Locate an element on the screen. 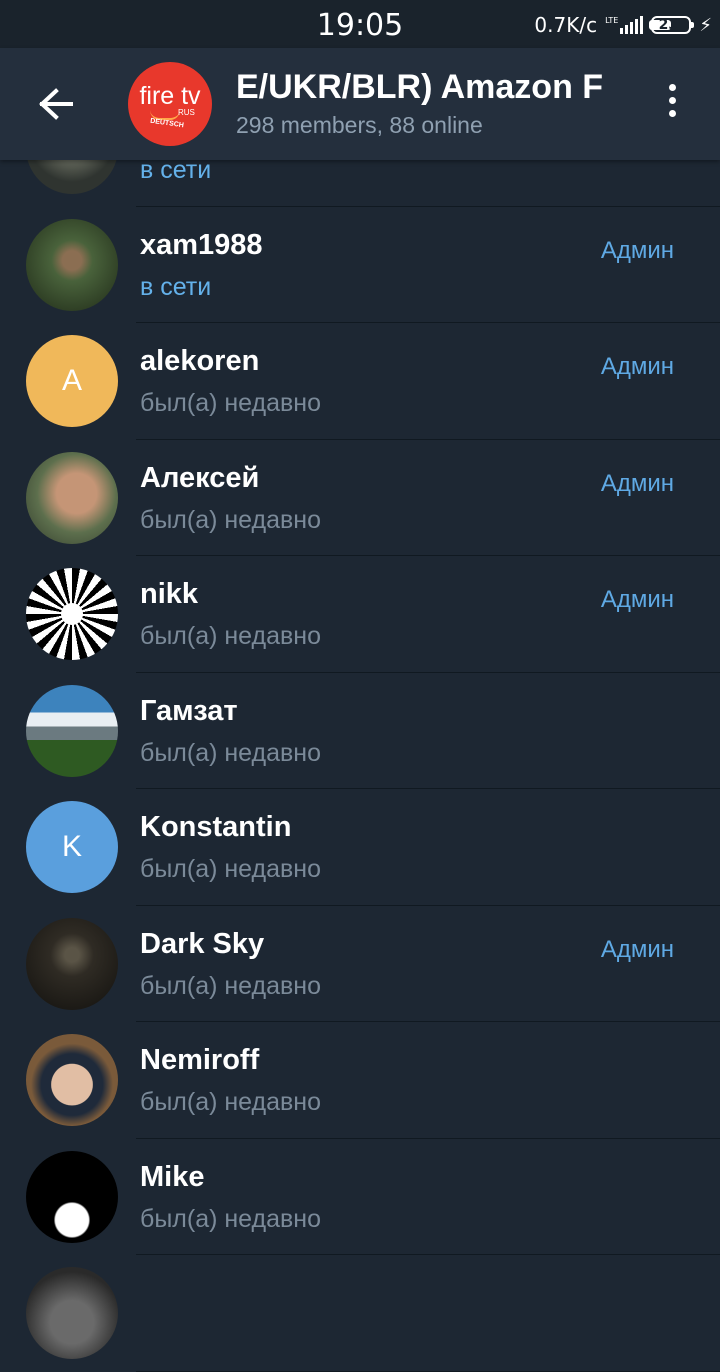 The height and width of the screenshot is (1372, 720). group-avatar: fire tv RUS DEUTSCH is located at coordinates (170, 104).